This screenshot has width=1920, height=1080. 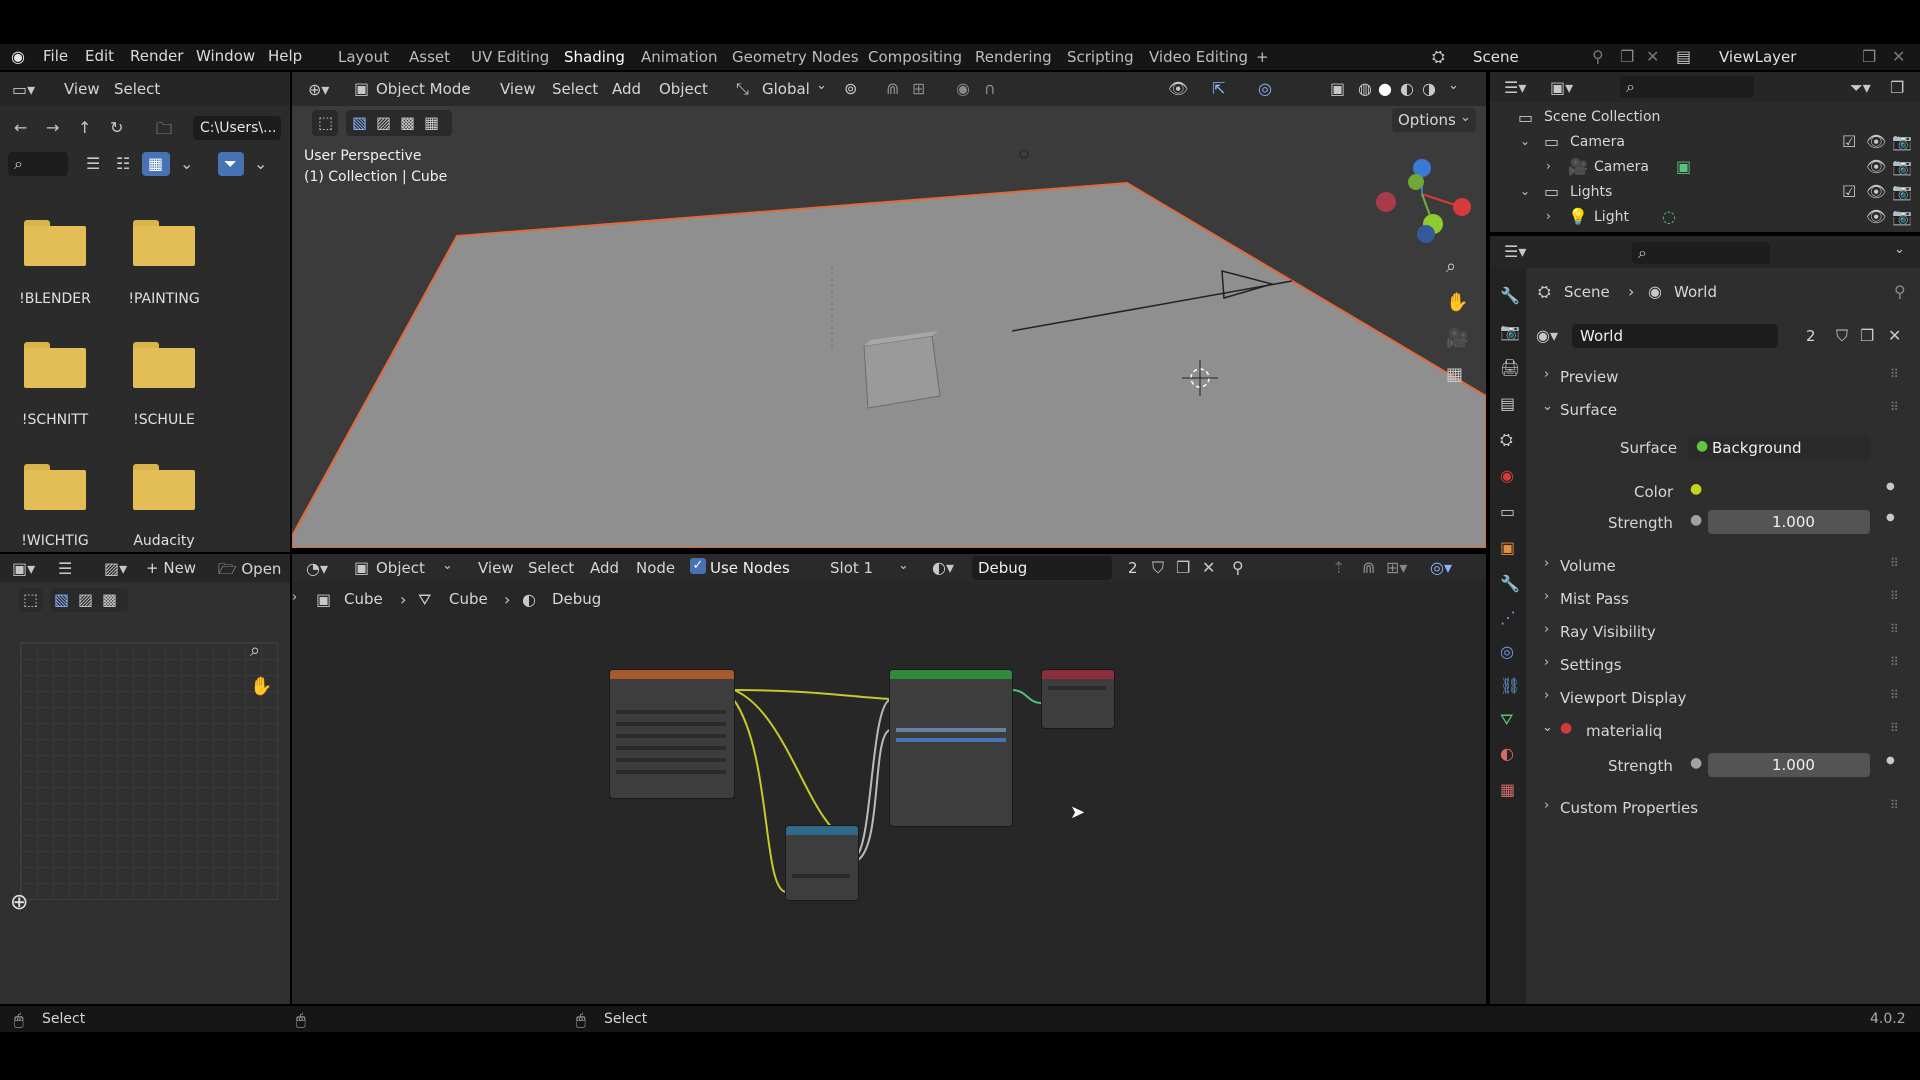 I want to click on outliner-item: Lights, so click(x=1591, y=192).